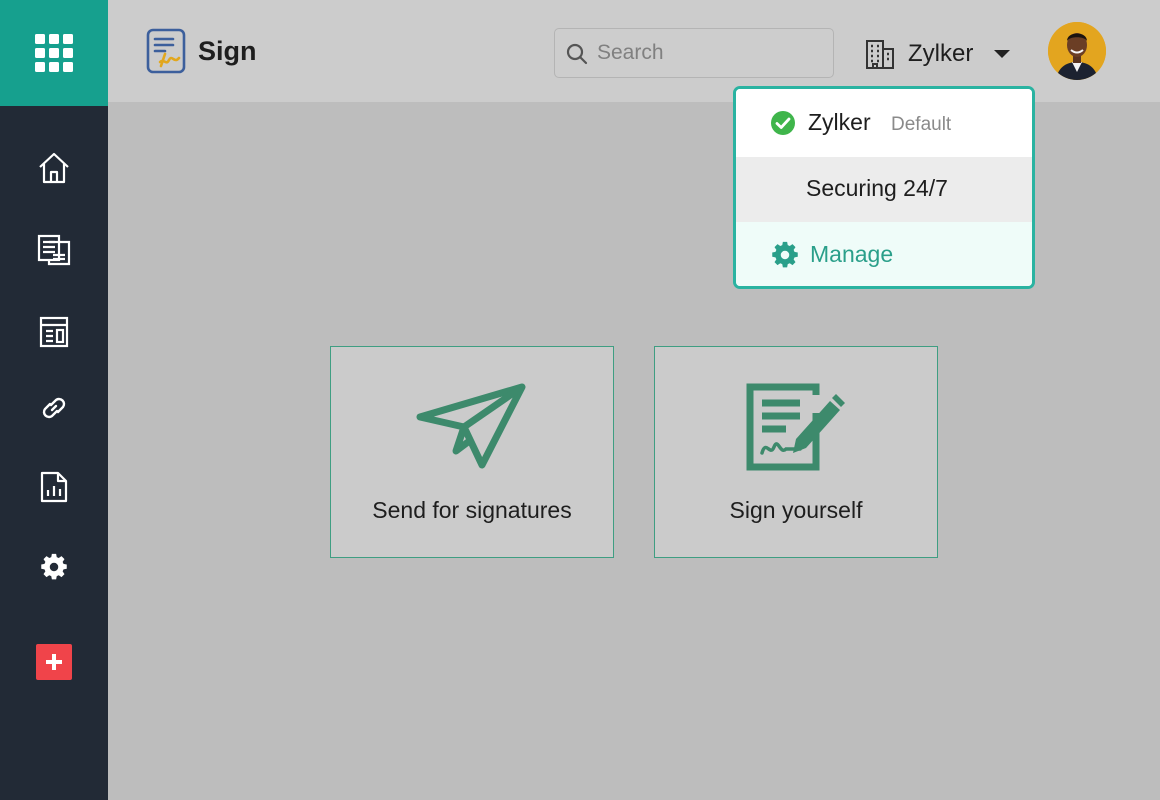 Image resolution: width=1160 pixels, height=800 pixels. I want to click on documents-icon, so click(54, 250).